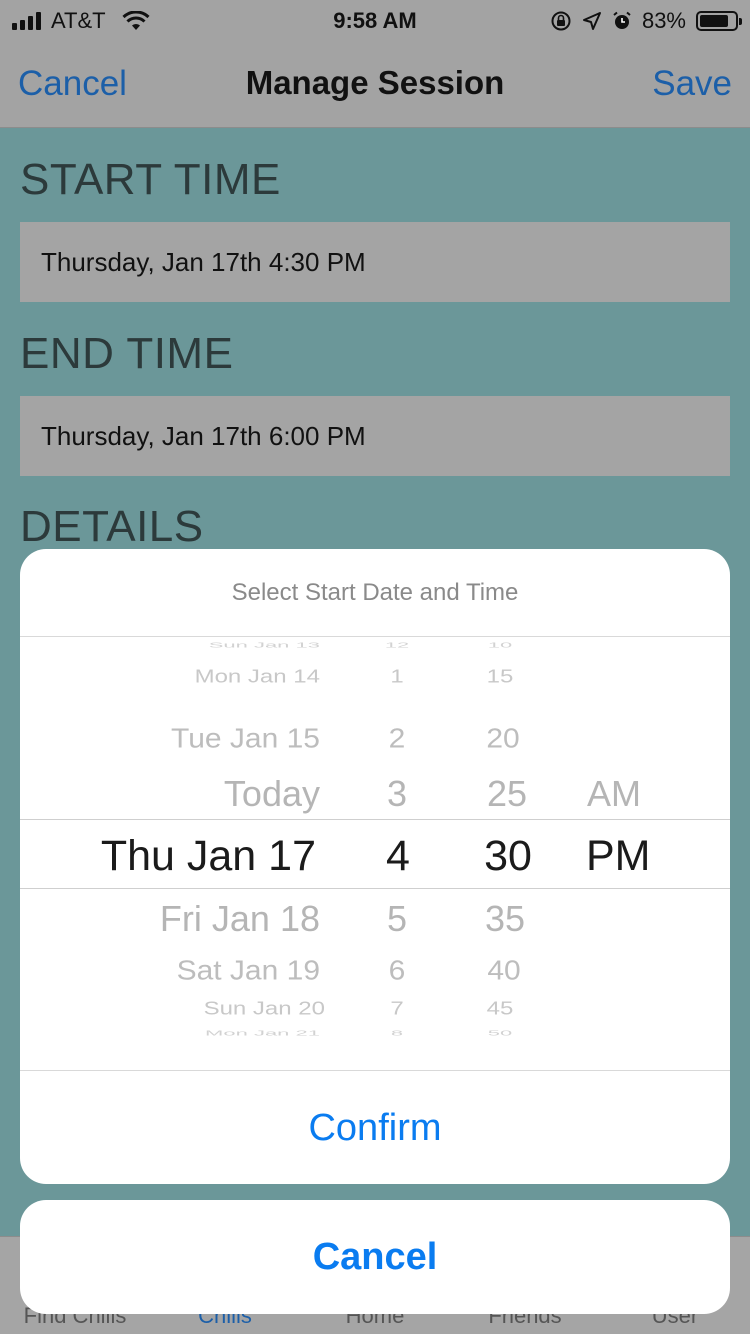 This screenshot has height=1334, width=750. I want to click on rotation-lock-icon, so click(561, 21).